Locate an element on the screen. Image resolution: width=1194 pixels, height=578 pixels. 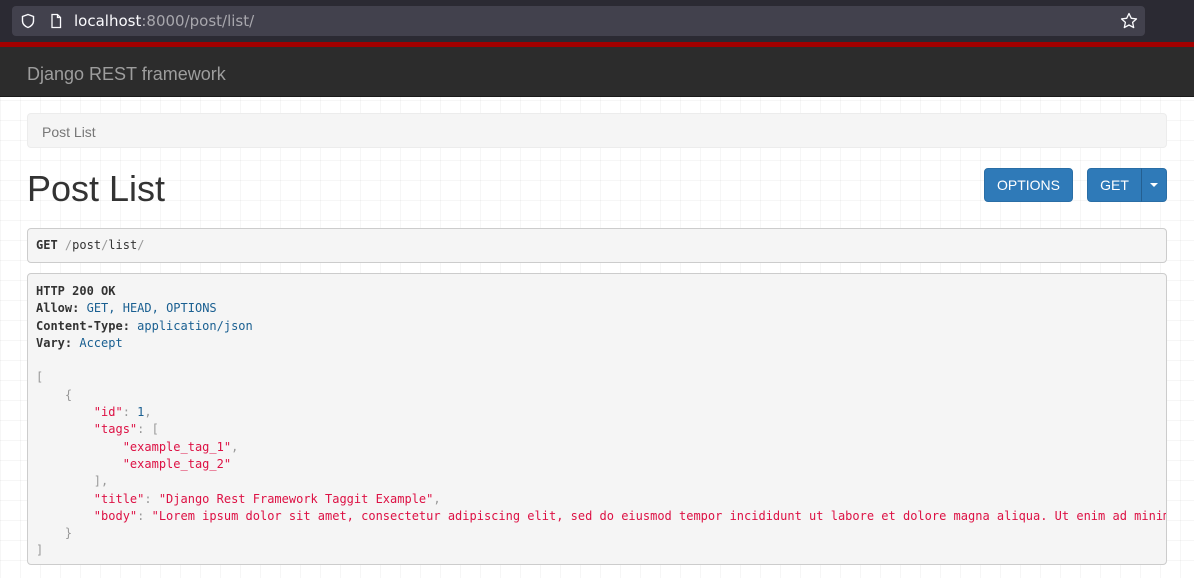
header-name: Vary: is located at coordinates (54, 342).